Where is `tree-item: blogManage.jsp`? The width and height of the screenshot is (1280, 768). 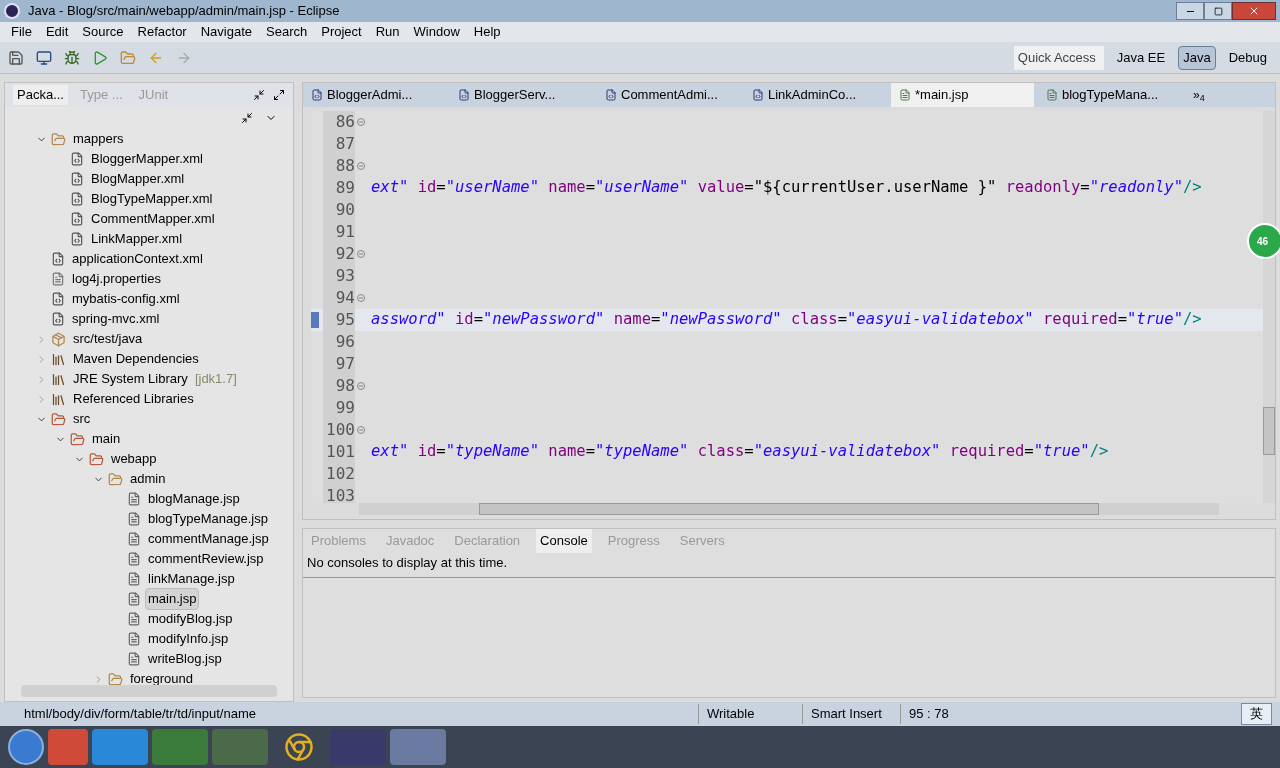
tree-item: blogManage.jsp is located at coordinates (194, 499).